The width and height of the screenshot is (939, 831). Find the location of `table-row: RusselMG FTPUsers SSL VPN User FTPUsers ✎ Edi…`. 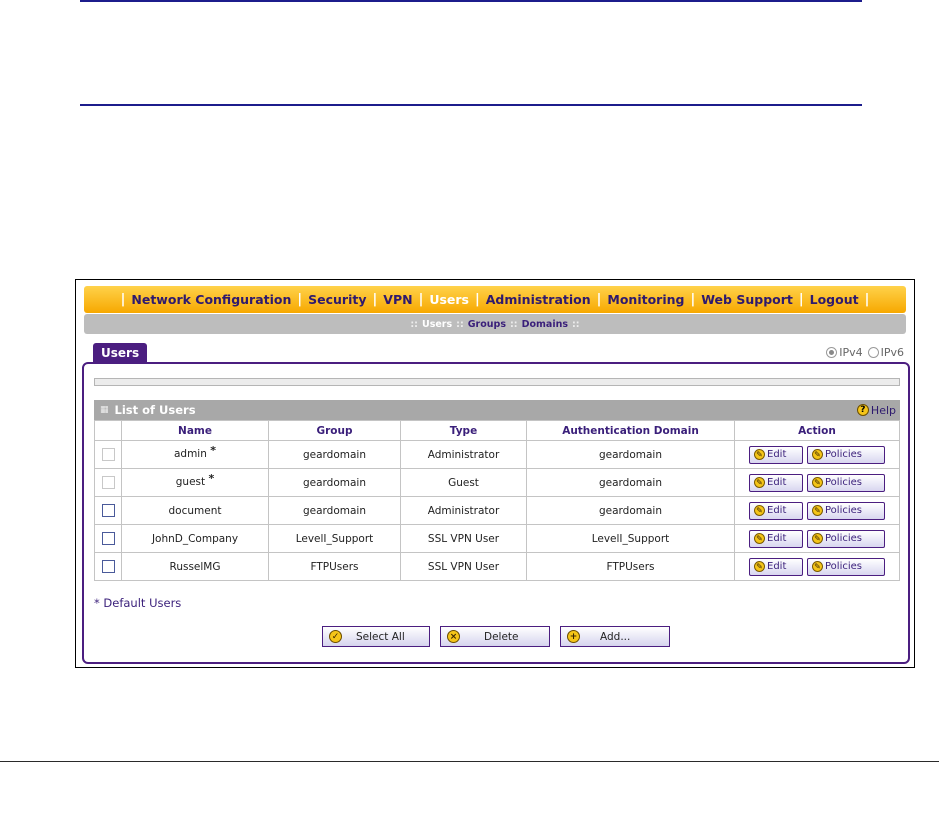

table-row: RusselMG FTPUsers SSL VPN User FTPUsers ✎ Edi… is located at coordinates (497, 566).